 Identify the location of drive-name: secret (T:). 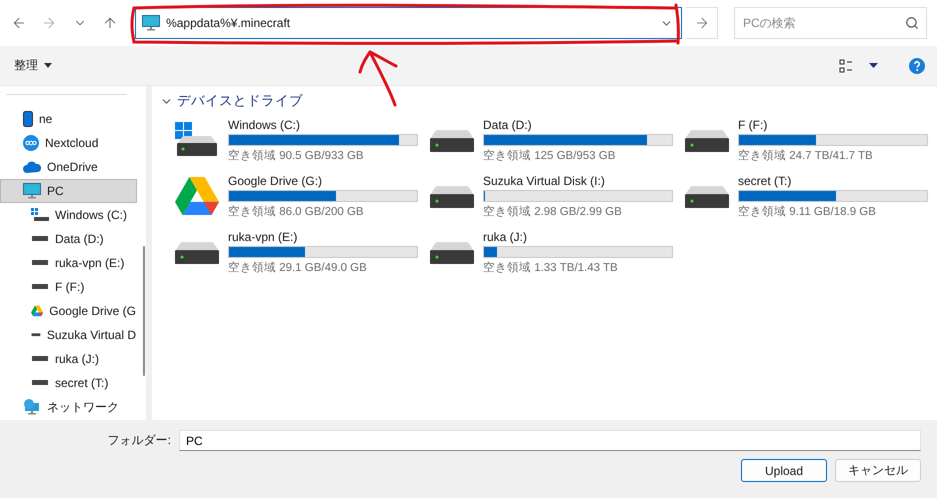
(833, 181).